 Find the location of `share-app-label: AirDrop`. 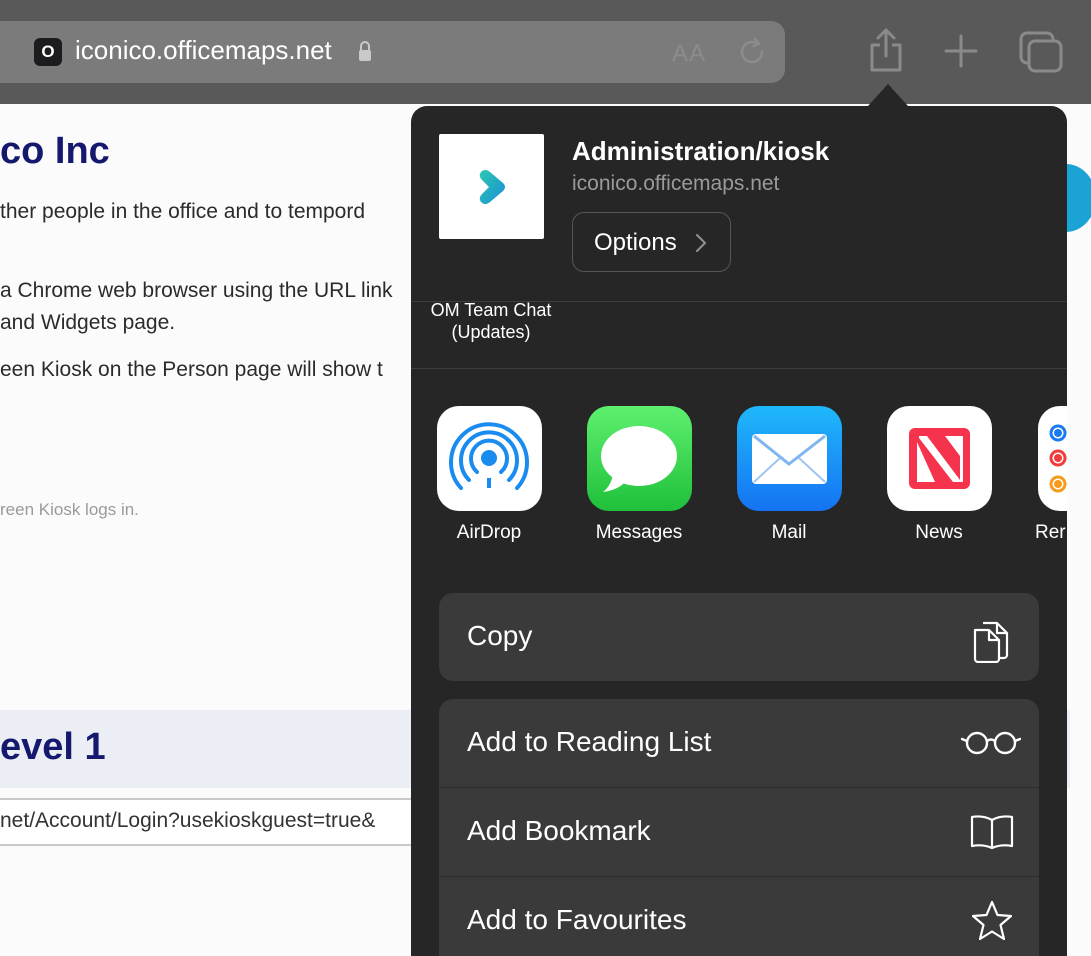

share-app-label: AirDrop is located at coordinates (489, 532).